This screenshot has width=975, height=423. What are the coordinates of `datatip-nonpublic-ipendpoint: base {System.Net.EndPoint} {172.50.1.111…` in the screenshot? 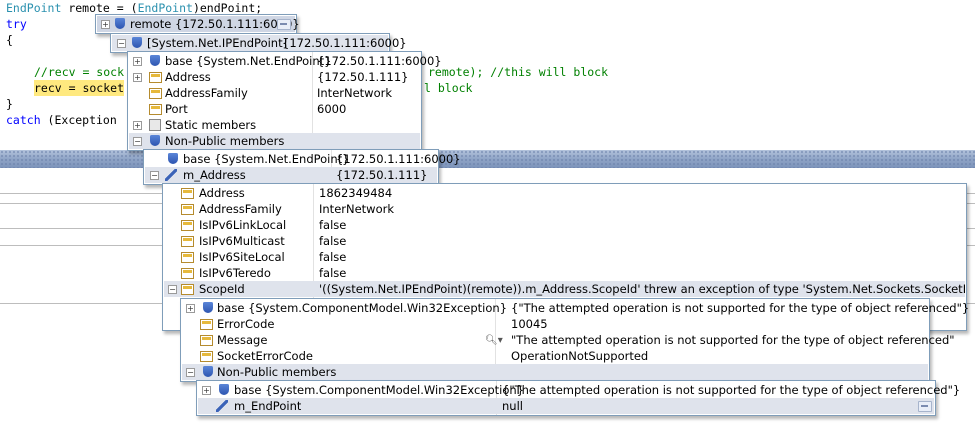 It's located at (302, 167).